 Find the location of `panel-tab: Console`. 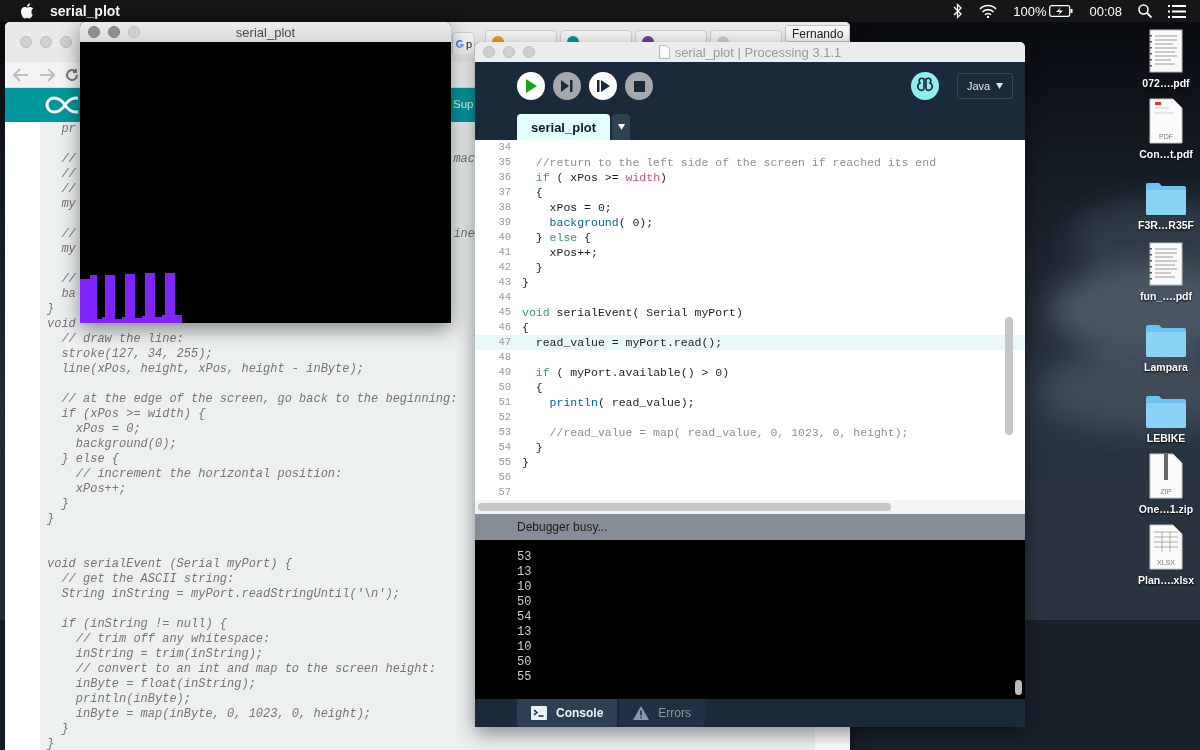

panel-tab: Console is located at coordinates (567, 713).